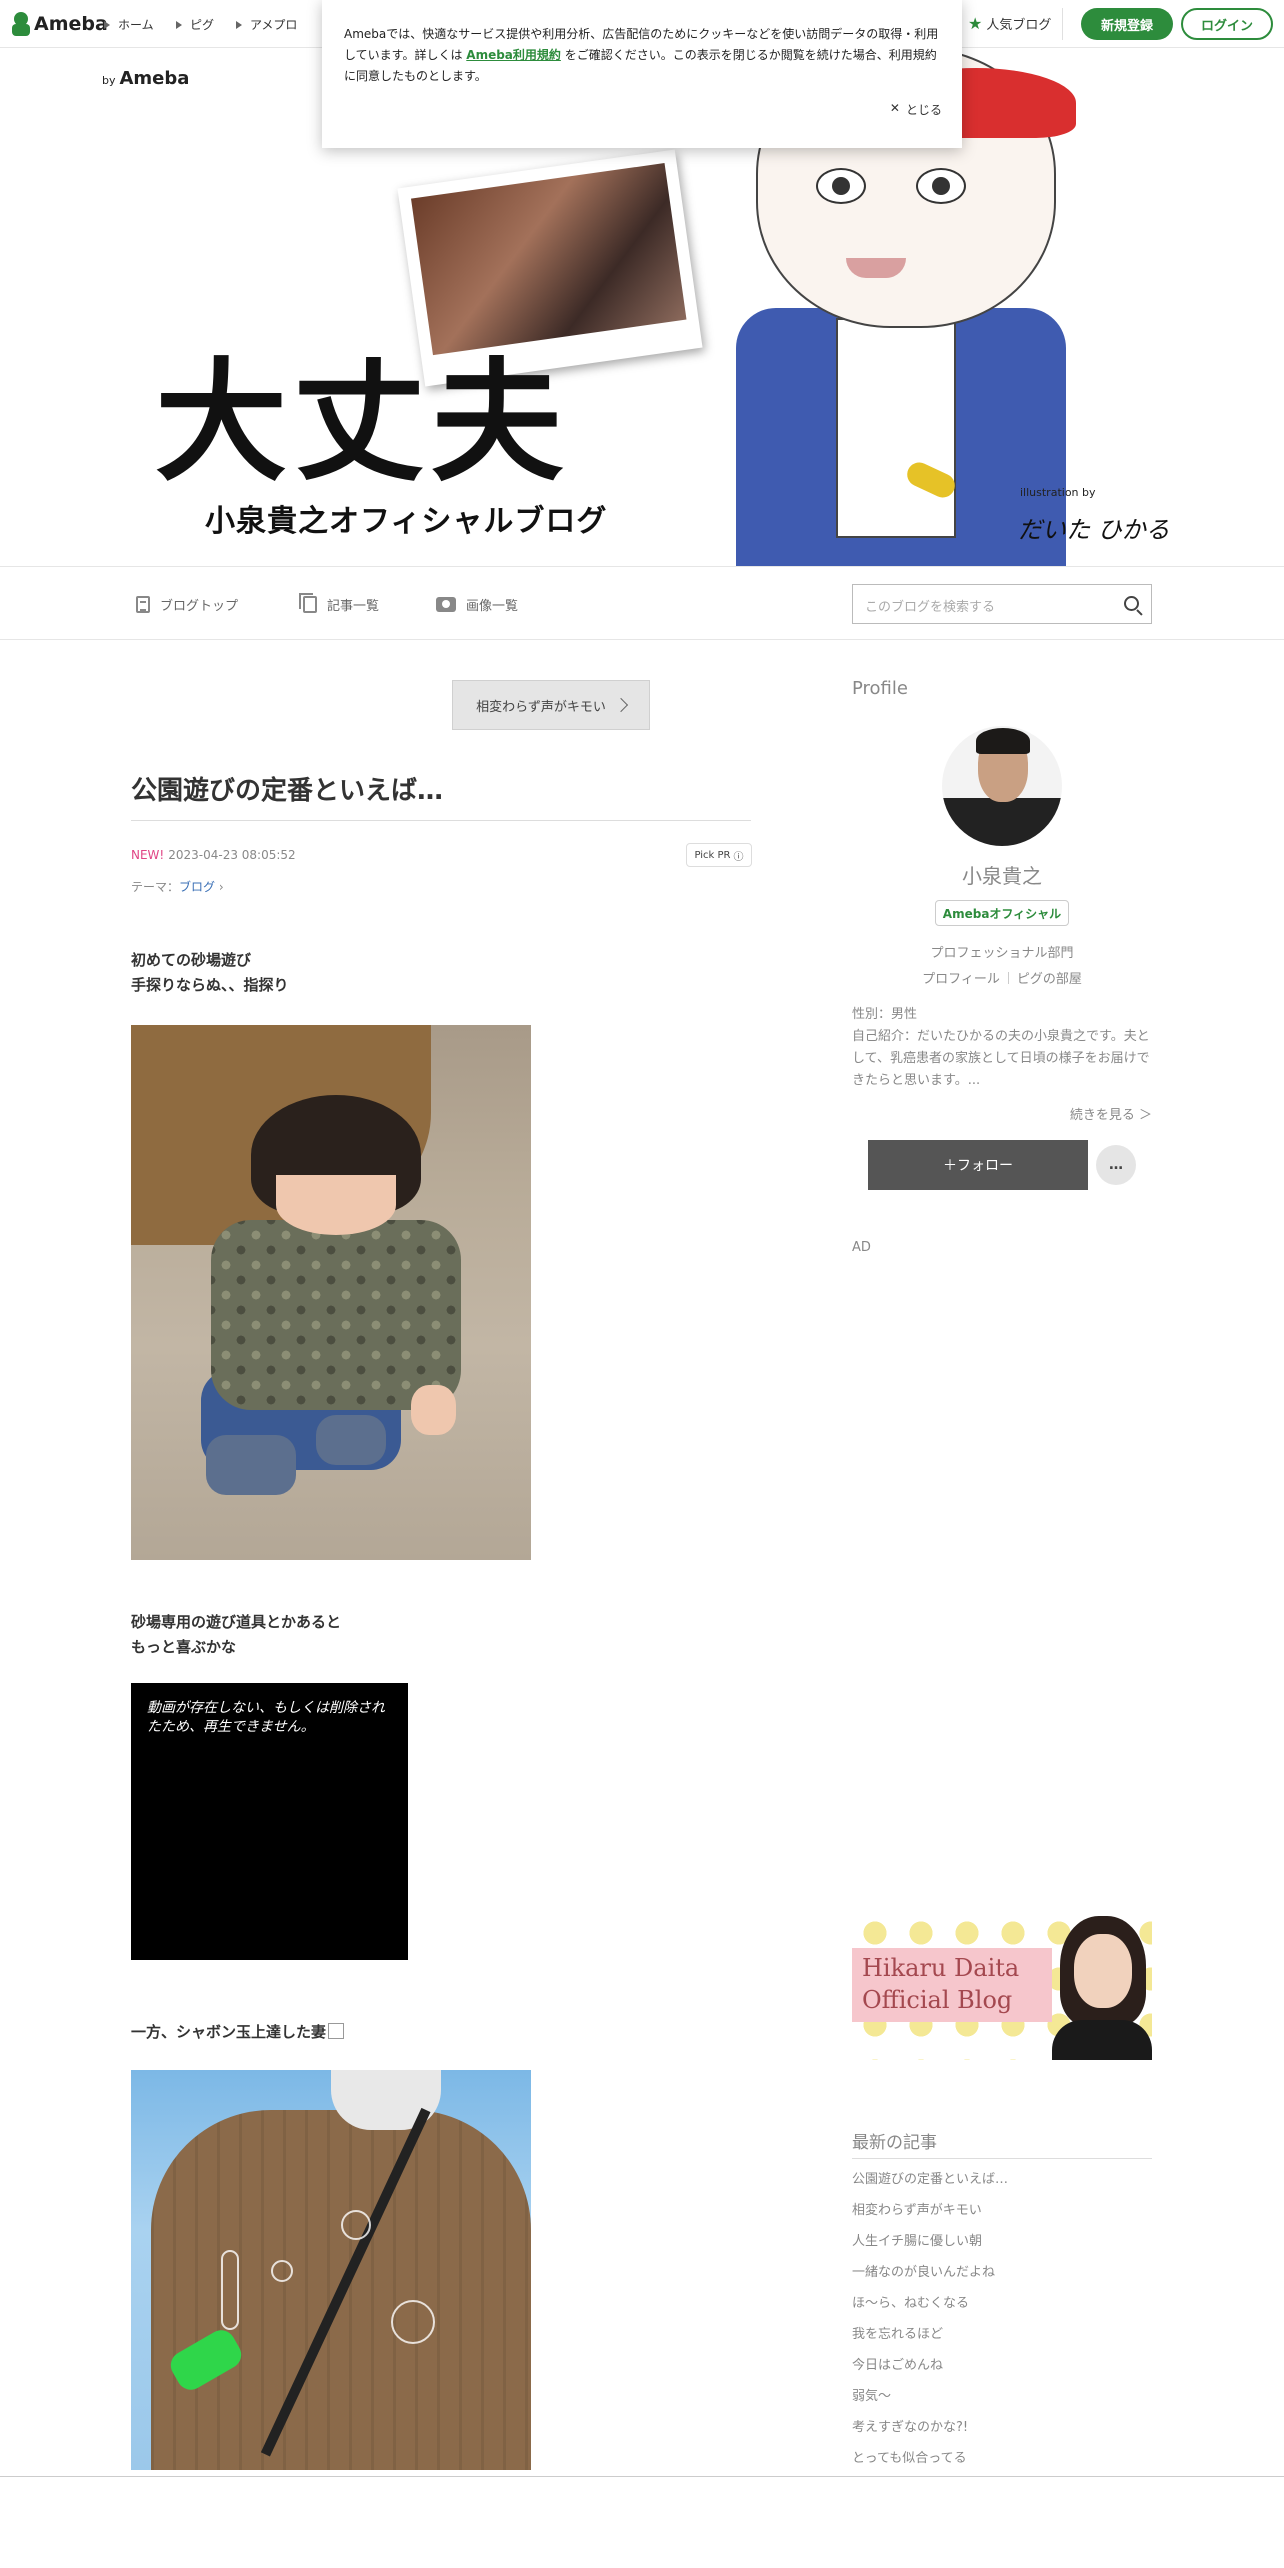  I want to click on by-ameba-brand: Ameba, so click(154, 78).